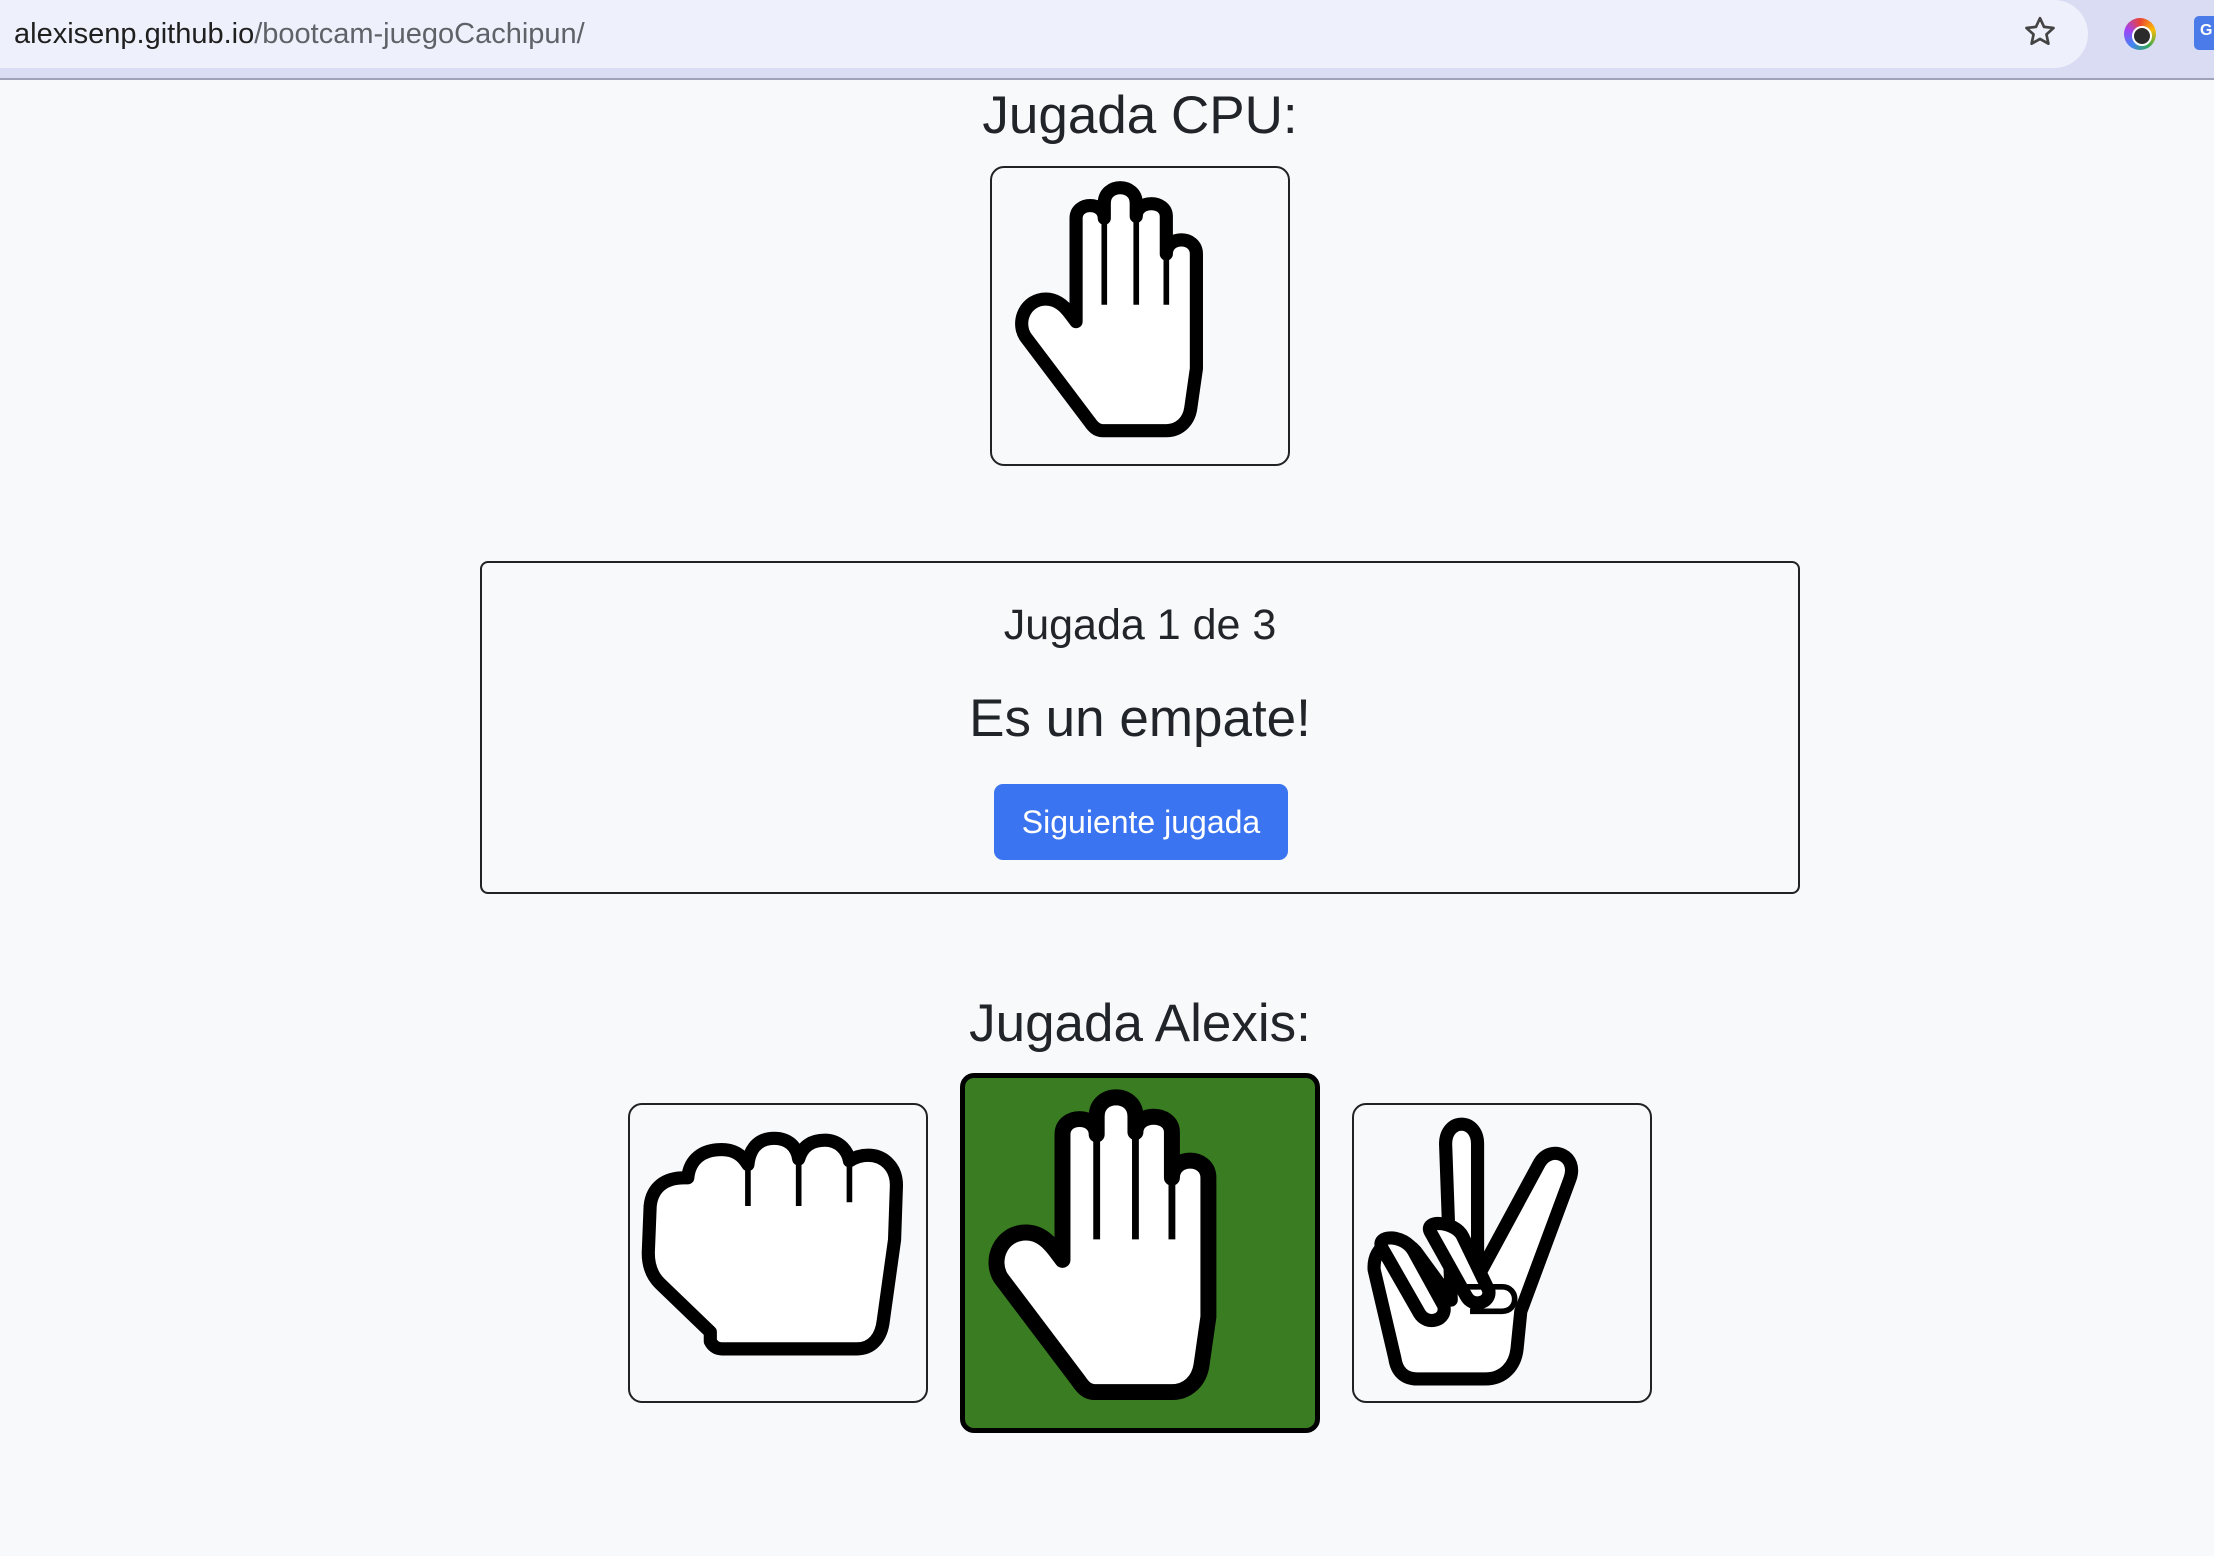  I want to click on cpu-choice-card, so click(1140, 316).